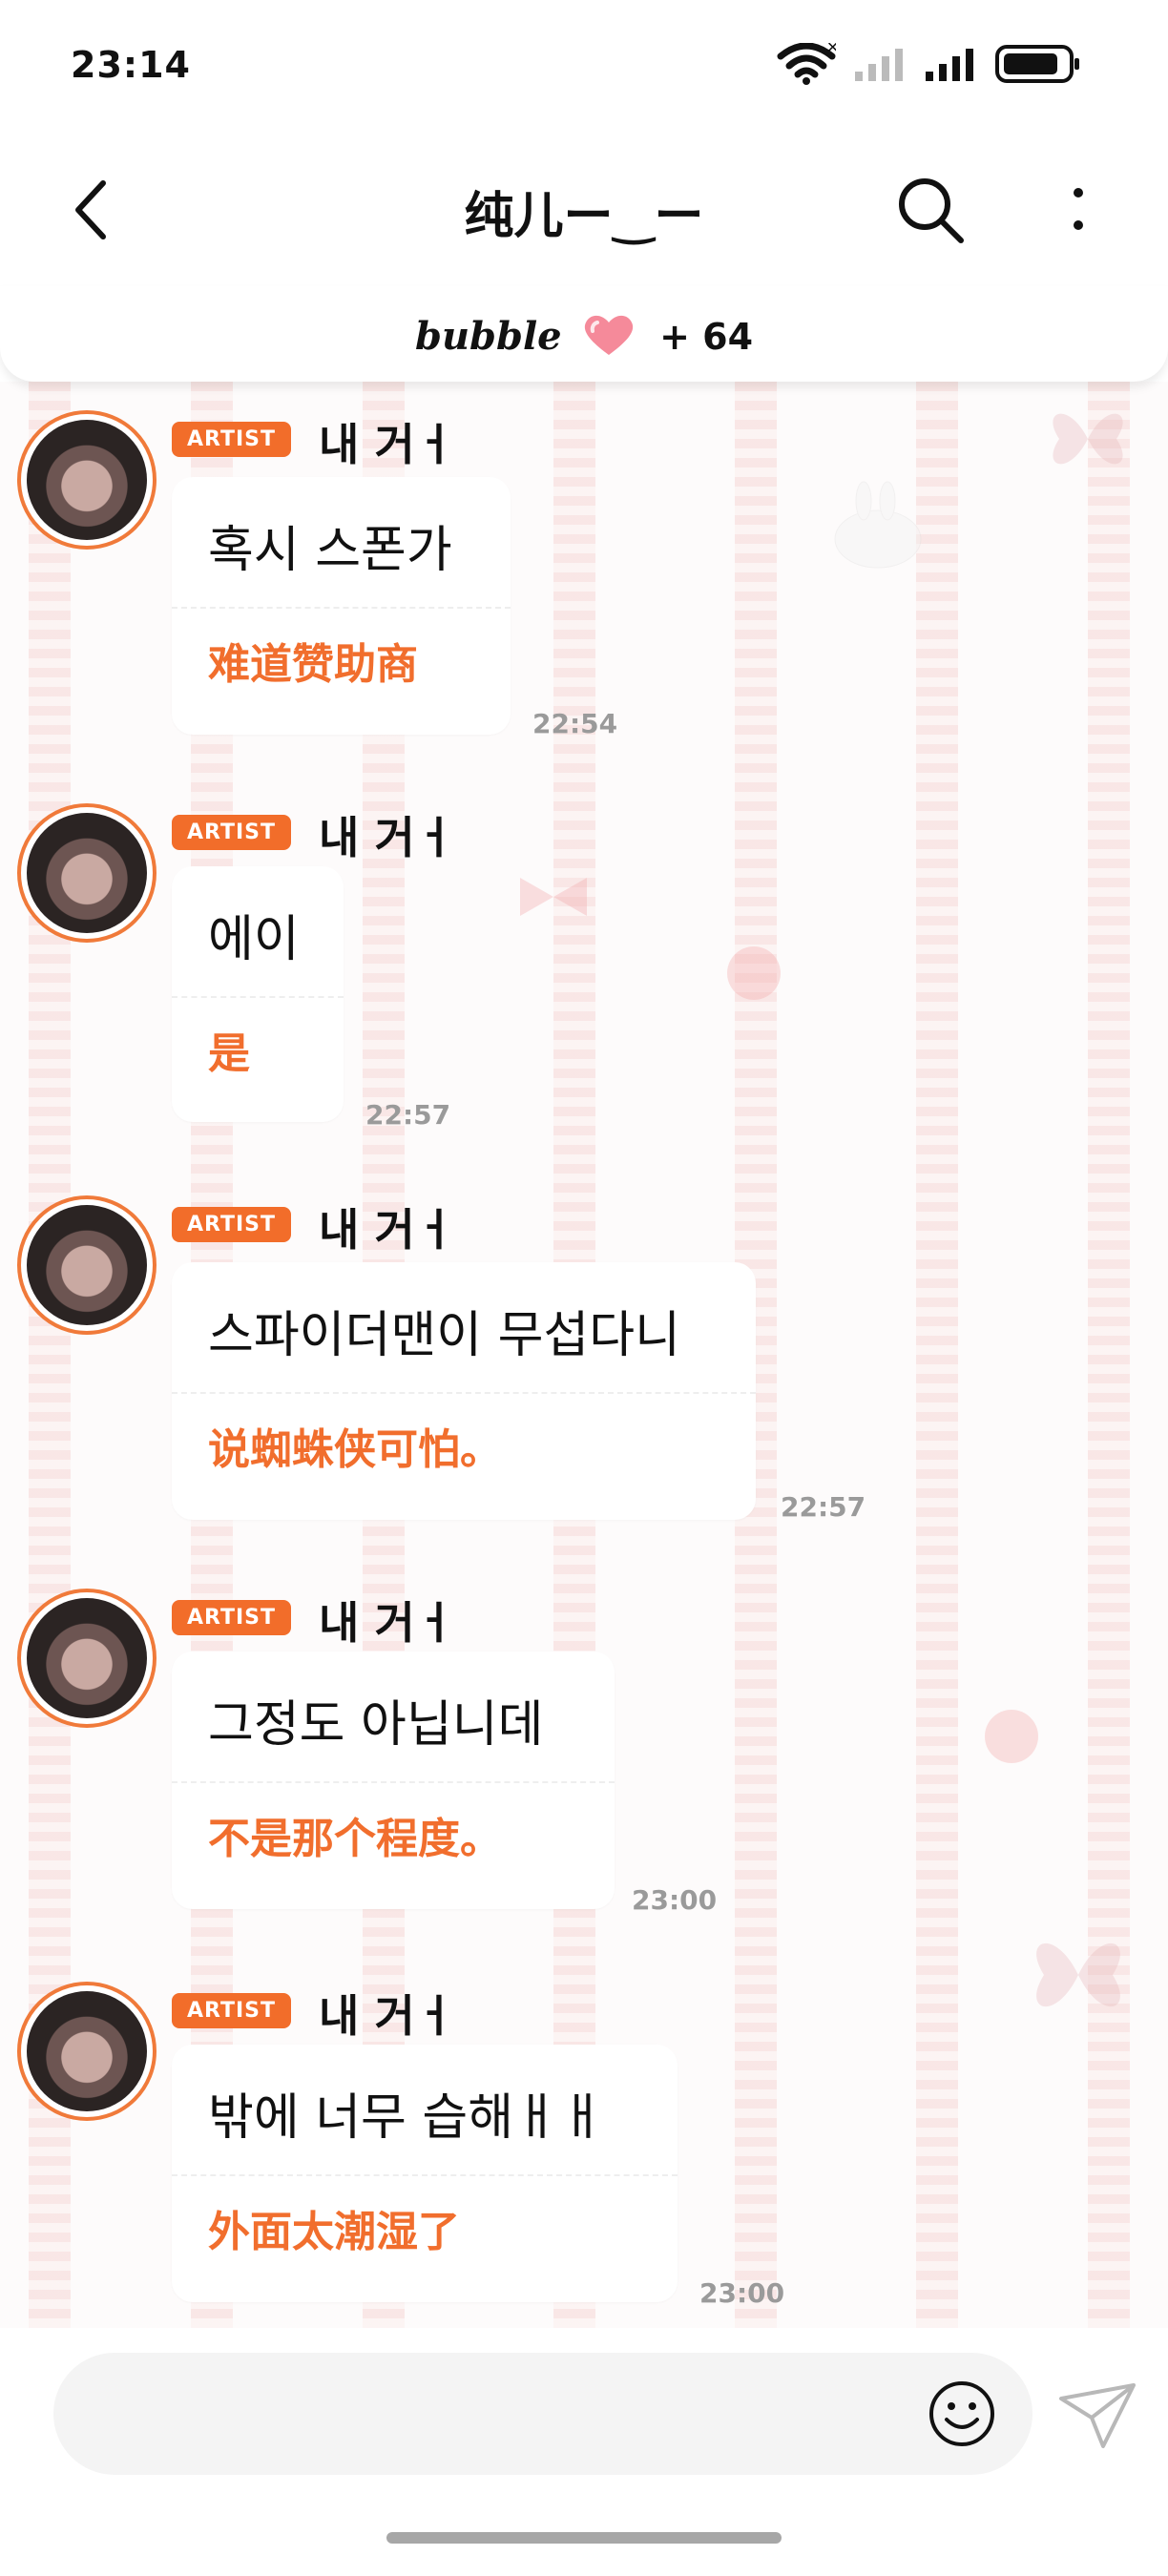  I want to click on status-icons: ✕, so click(929, 64).